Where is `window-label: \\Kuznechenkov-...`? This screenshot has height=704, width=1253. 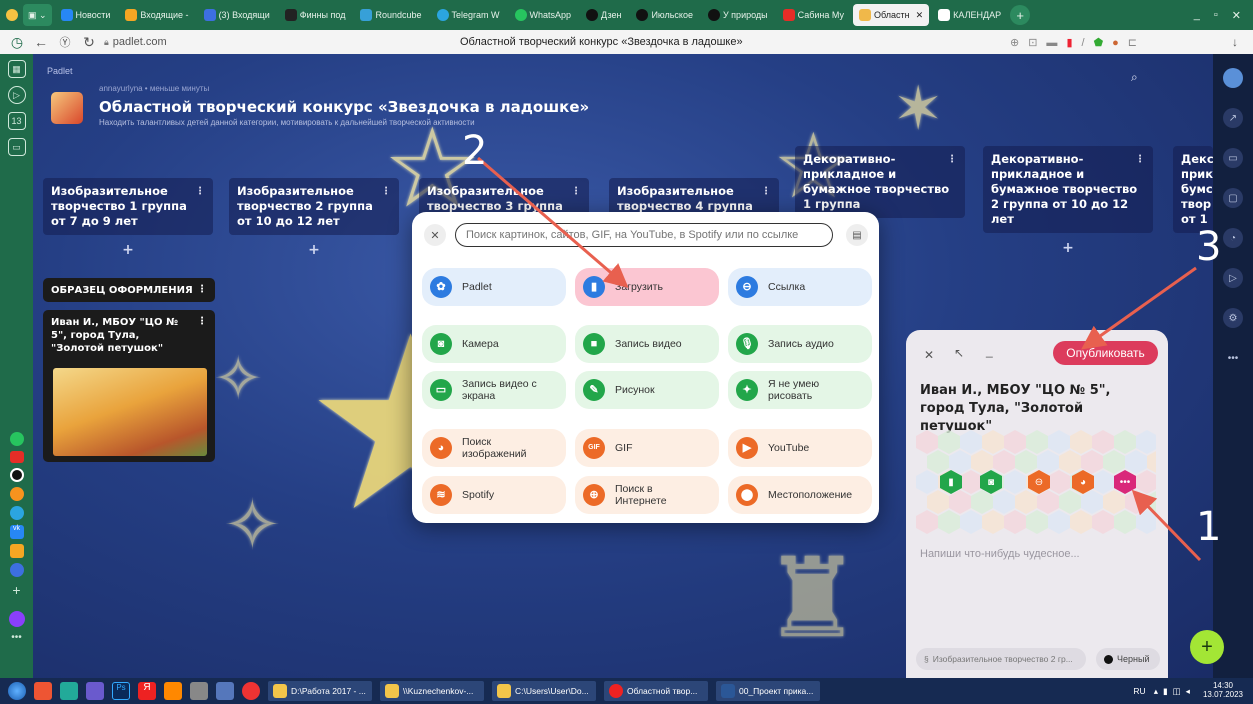
window-label: \\Kuznechenkov-... is located at coordinates (438, 691).